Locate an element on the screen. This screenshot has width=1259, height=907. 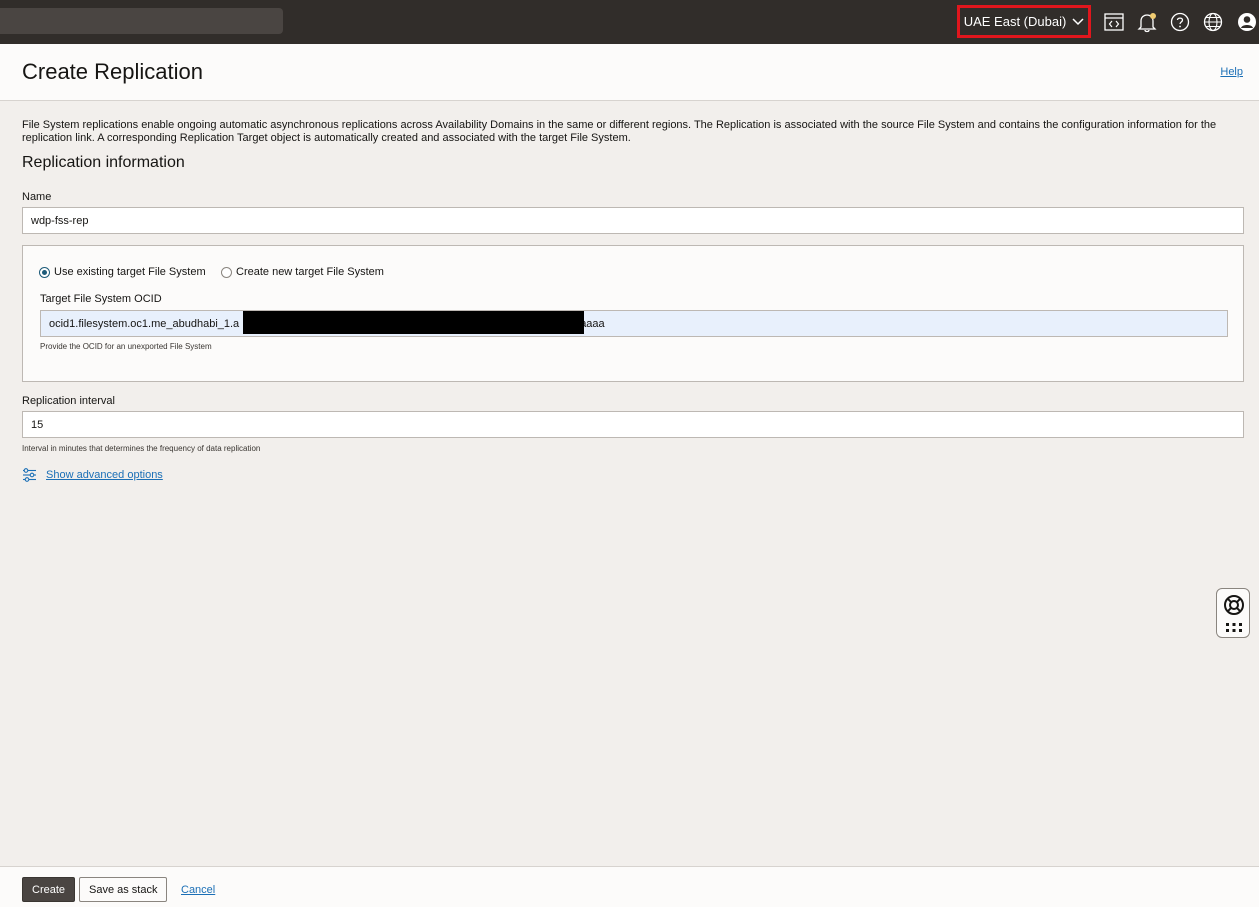
radio-use-existing: Use existing target File System is located at coordinates (122, 272).